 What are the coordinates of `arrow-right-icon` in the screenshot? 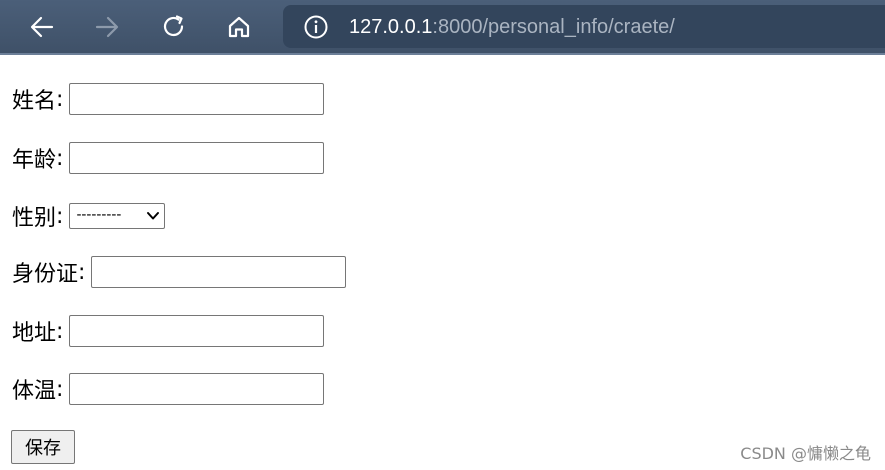 It's located at (107, 27).